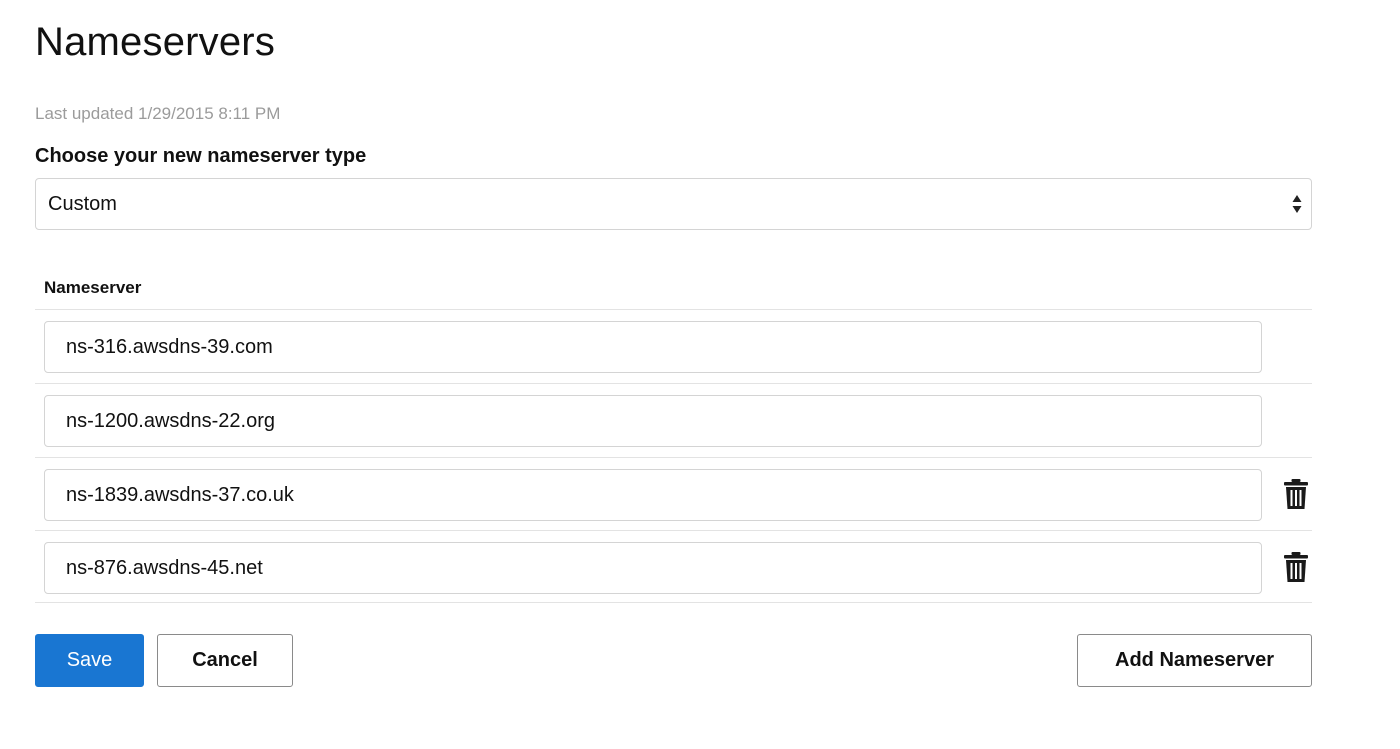 The image size is (1400, 749). What do you see at coordinates (82, 203) in the screenshot?
I see `nameserver-type-value: Custom` at bounding box center [82, 203].